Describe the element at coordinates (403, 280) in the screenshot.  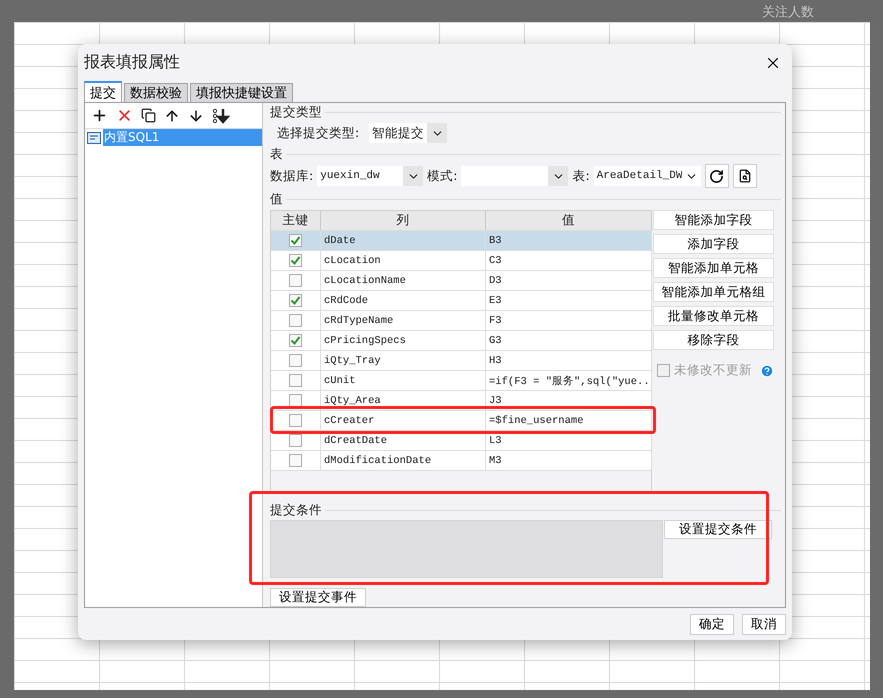
I see `table-cell: cLocationName` at that location.